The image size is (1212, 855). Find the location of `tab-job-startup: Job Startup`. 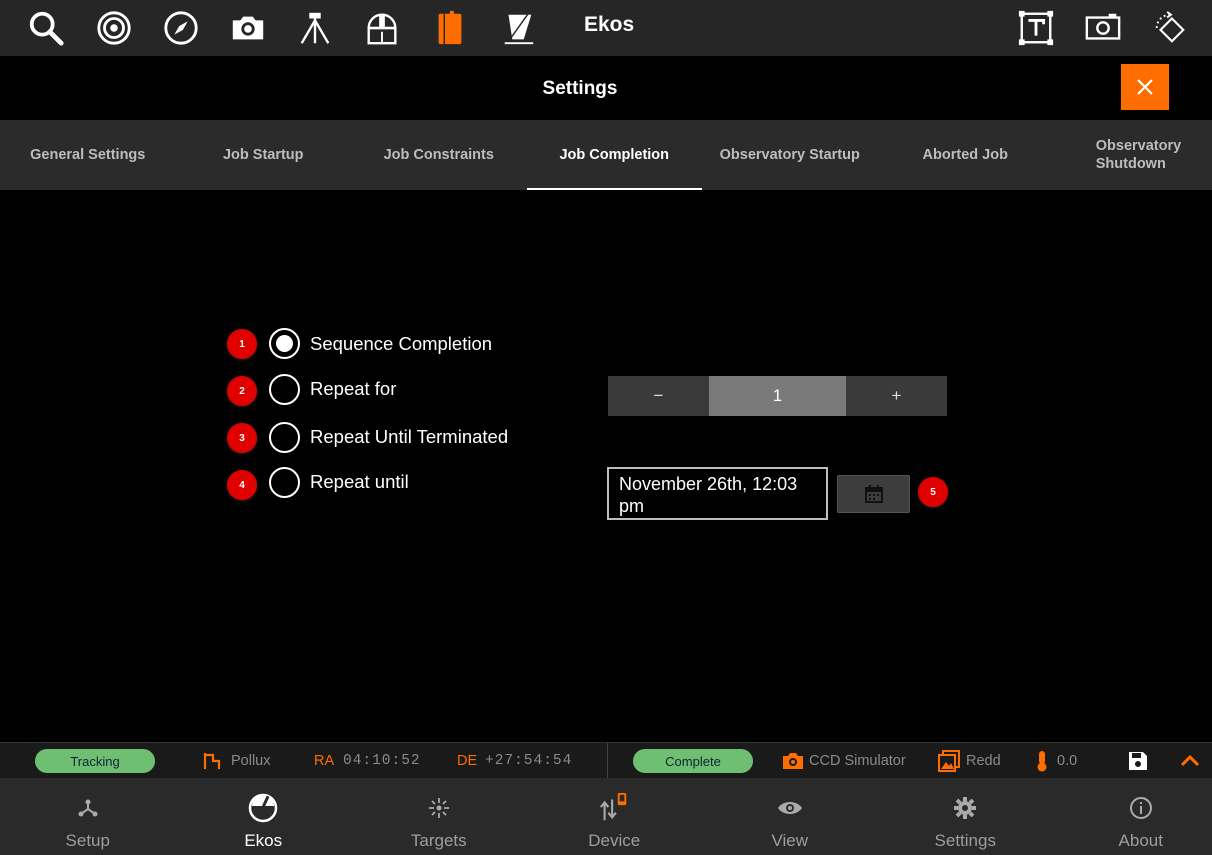

tab-job-startup: Job Startup is located at coordinates (264, 155).